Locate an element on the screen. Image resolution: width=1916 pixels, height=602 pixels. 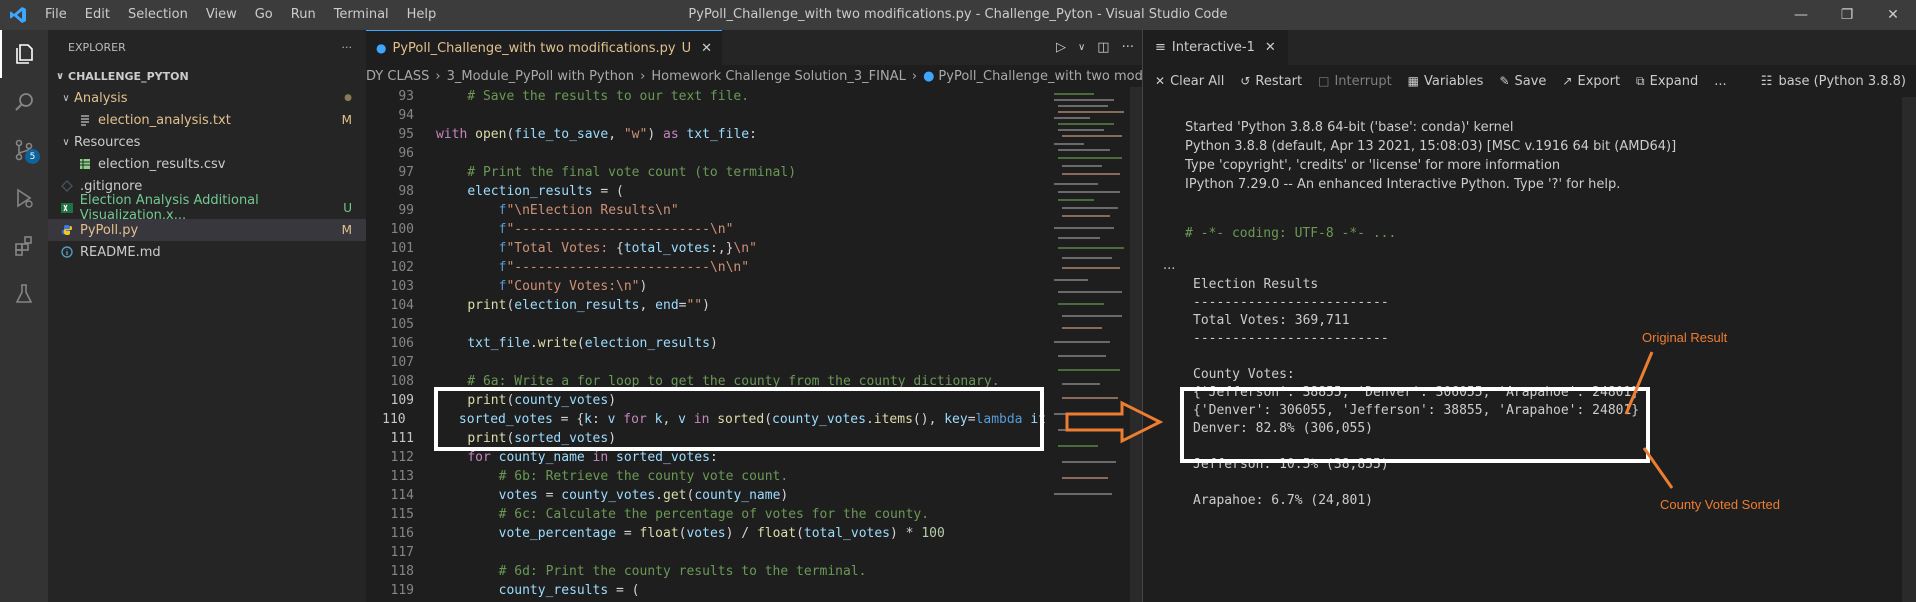
pointer-arrow-original is located at coordinates (1639, 383).